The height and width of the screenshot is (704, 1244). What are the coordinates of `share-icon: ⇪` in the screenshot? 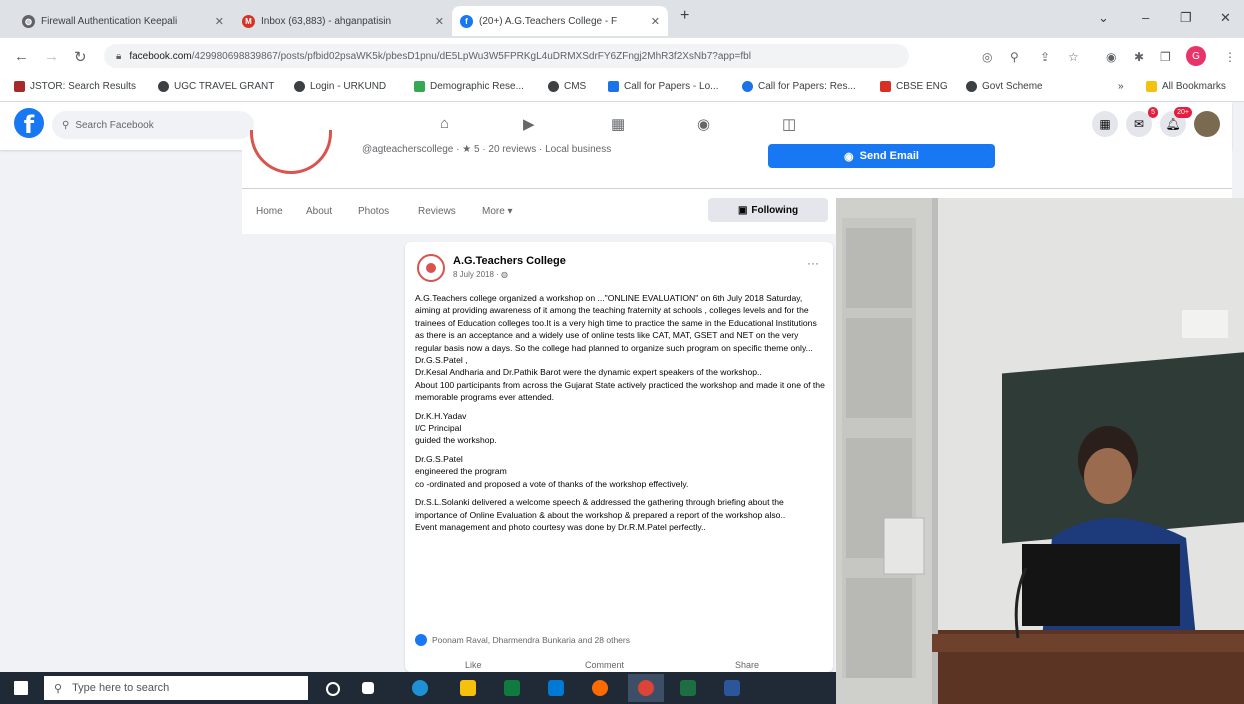 It's located at (1045, 57).